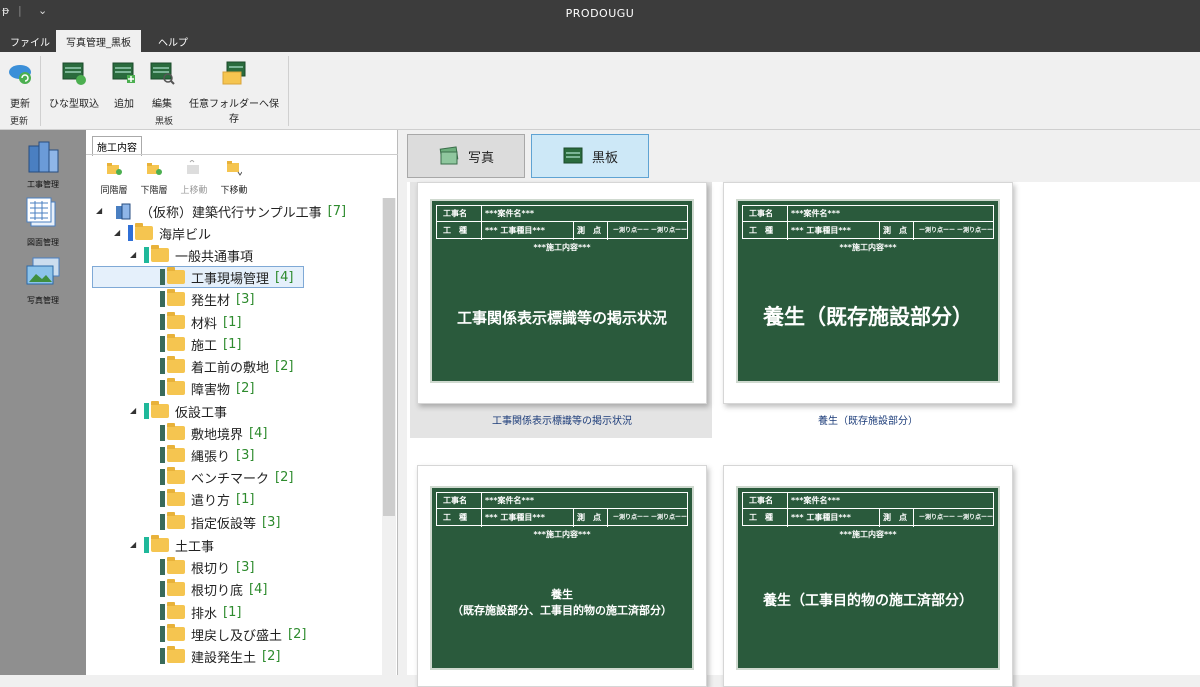  Describe the element at coordinates (284, 477) in the screenshot. I see `tree-node-count: [2]` at that location.